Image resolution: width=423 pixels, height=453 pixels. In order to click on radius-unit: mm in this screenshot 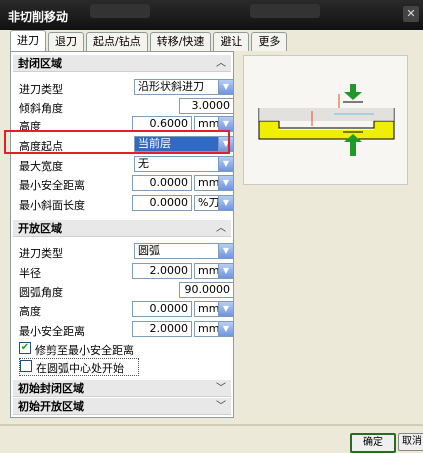, I will do `click(209, 270)`.